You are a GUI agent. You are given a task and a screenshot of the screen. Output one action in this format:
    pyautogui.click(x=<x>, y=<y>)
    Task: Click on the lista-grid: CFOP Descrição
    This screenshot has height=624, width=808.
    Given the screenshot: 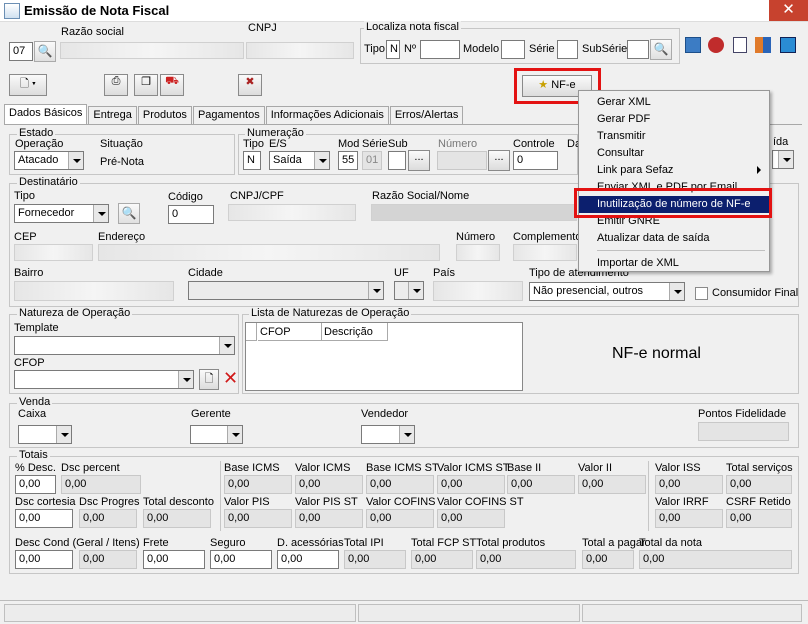 What is the action you would take?
    pyautogui.click(x=384, y=356)
    